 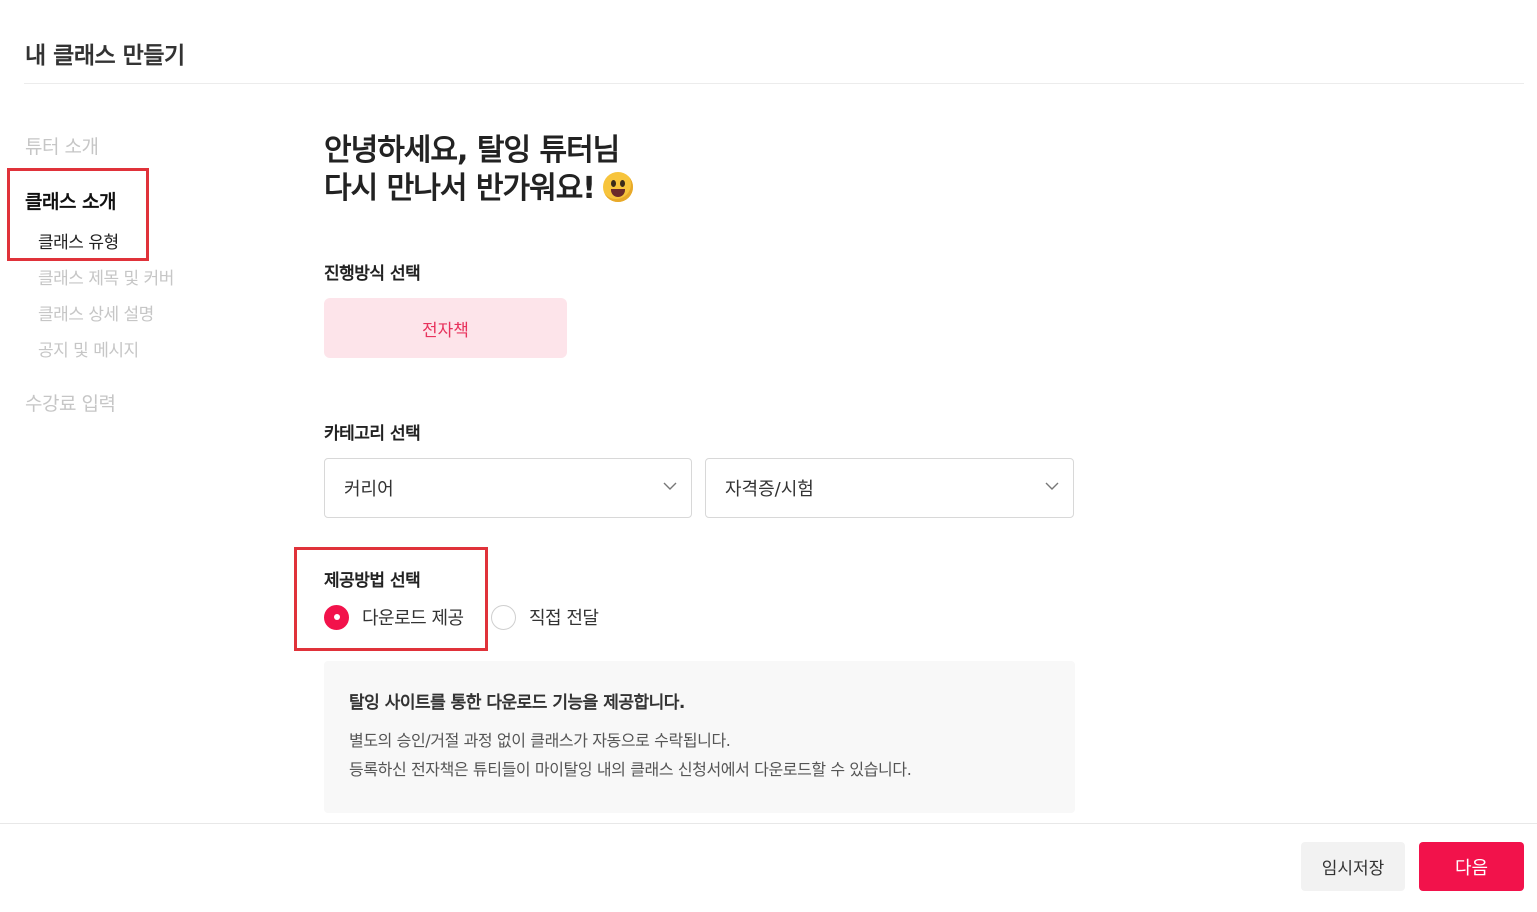 What do you see at coordinates (1353, 866) in the screenshot?
I see `save-draft-button: 임시저장` at bounding box center [1353, 866].